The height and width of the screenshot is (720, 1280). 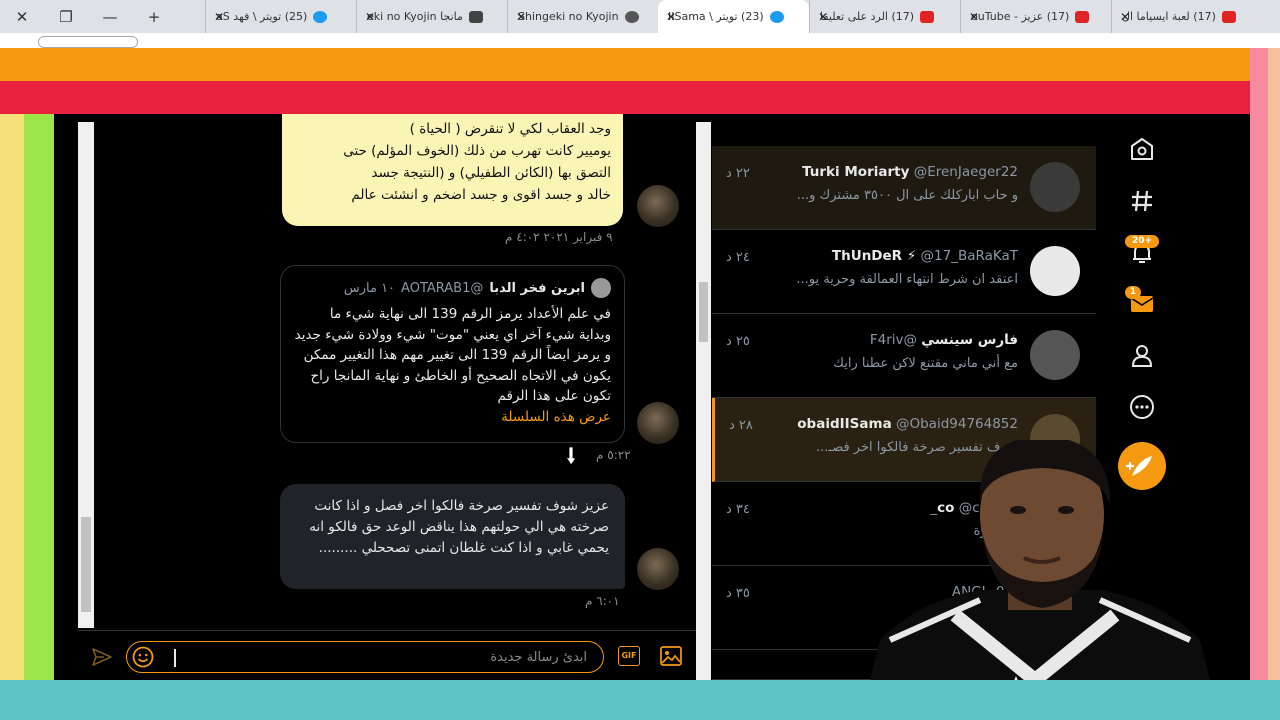 What do you see at coordinates (452, 417) in the screenshot?
I see `show-thread-link: عرض هذه السلسلة` at bounding box center [452, 417].